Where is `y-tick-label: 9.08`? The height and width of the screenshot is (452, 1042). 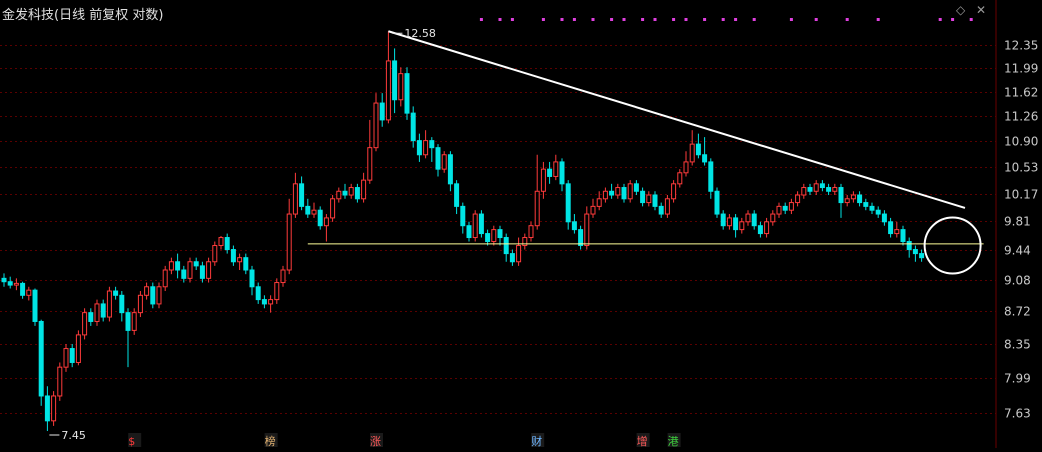
y-tick-label: 9.08 is located at coordinates (1017, 281).